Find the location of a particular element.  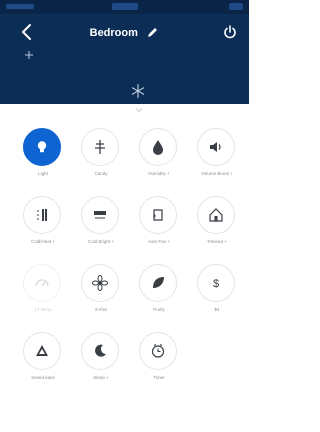

speaker-icon is located at coordinates (215, 147).